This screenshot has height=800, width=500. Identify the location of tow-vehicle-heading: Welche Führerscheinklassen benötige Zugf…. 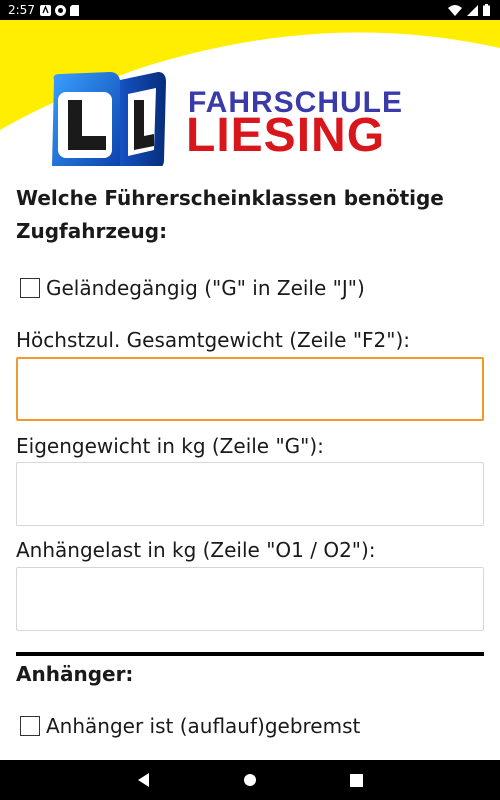
(230, 214).